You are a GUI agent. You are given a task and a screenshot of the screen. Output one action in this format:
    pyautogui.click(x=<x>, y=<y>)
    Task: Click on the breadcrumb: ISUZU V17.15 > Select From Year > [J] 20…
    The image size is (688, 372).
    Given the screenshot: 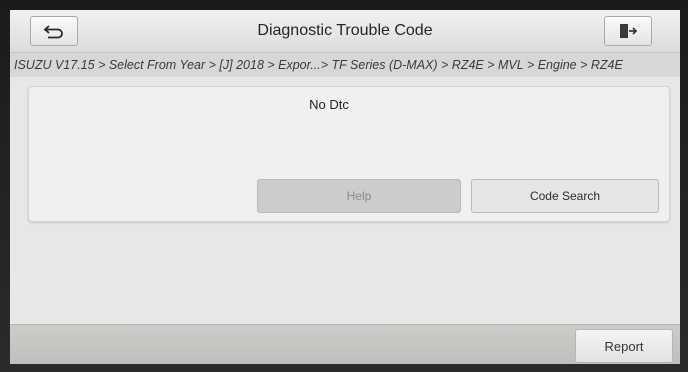 What is the action you would take?
    pyautogui.click(x=345, y=65)
    